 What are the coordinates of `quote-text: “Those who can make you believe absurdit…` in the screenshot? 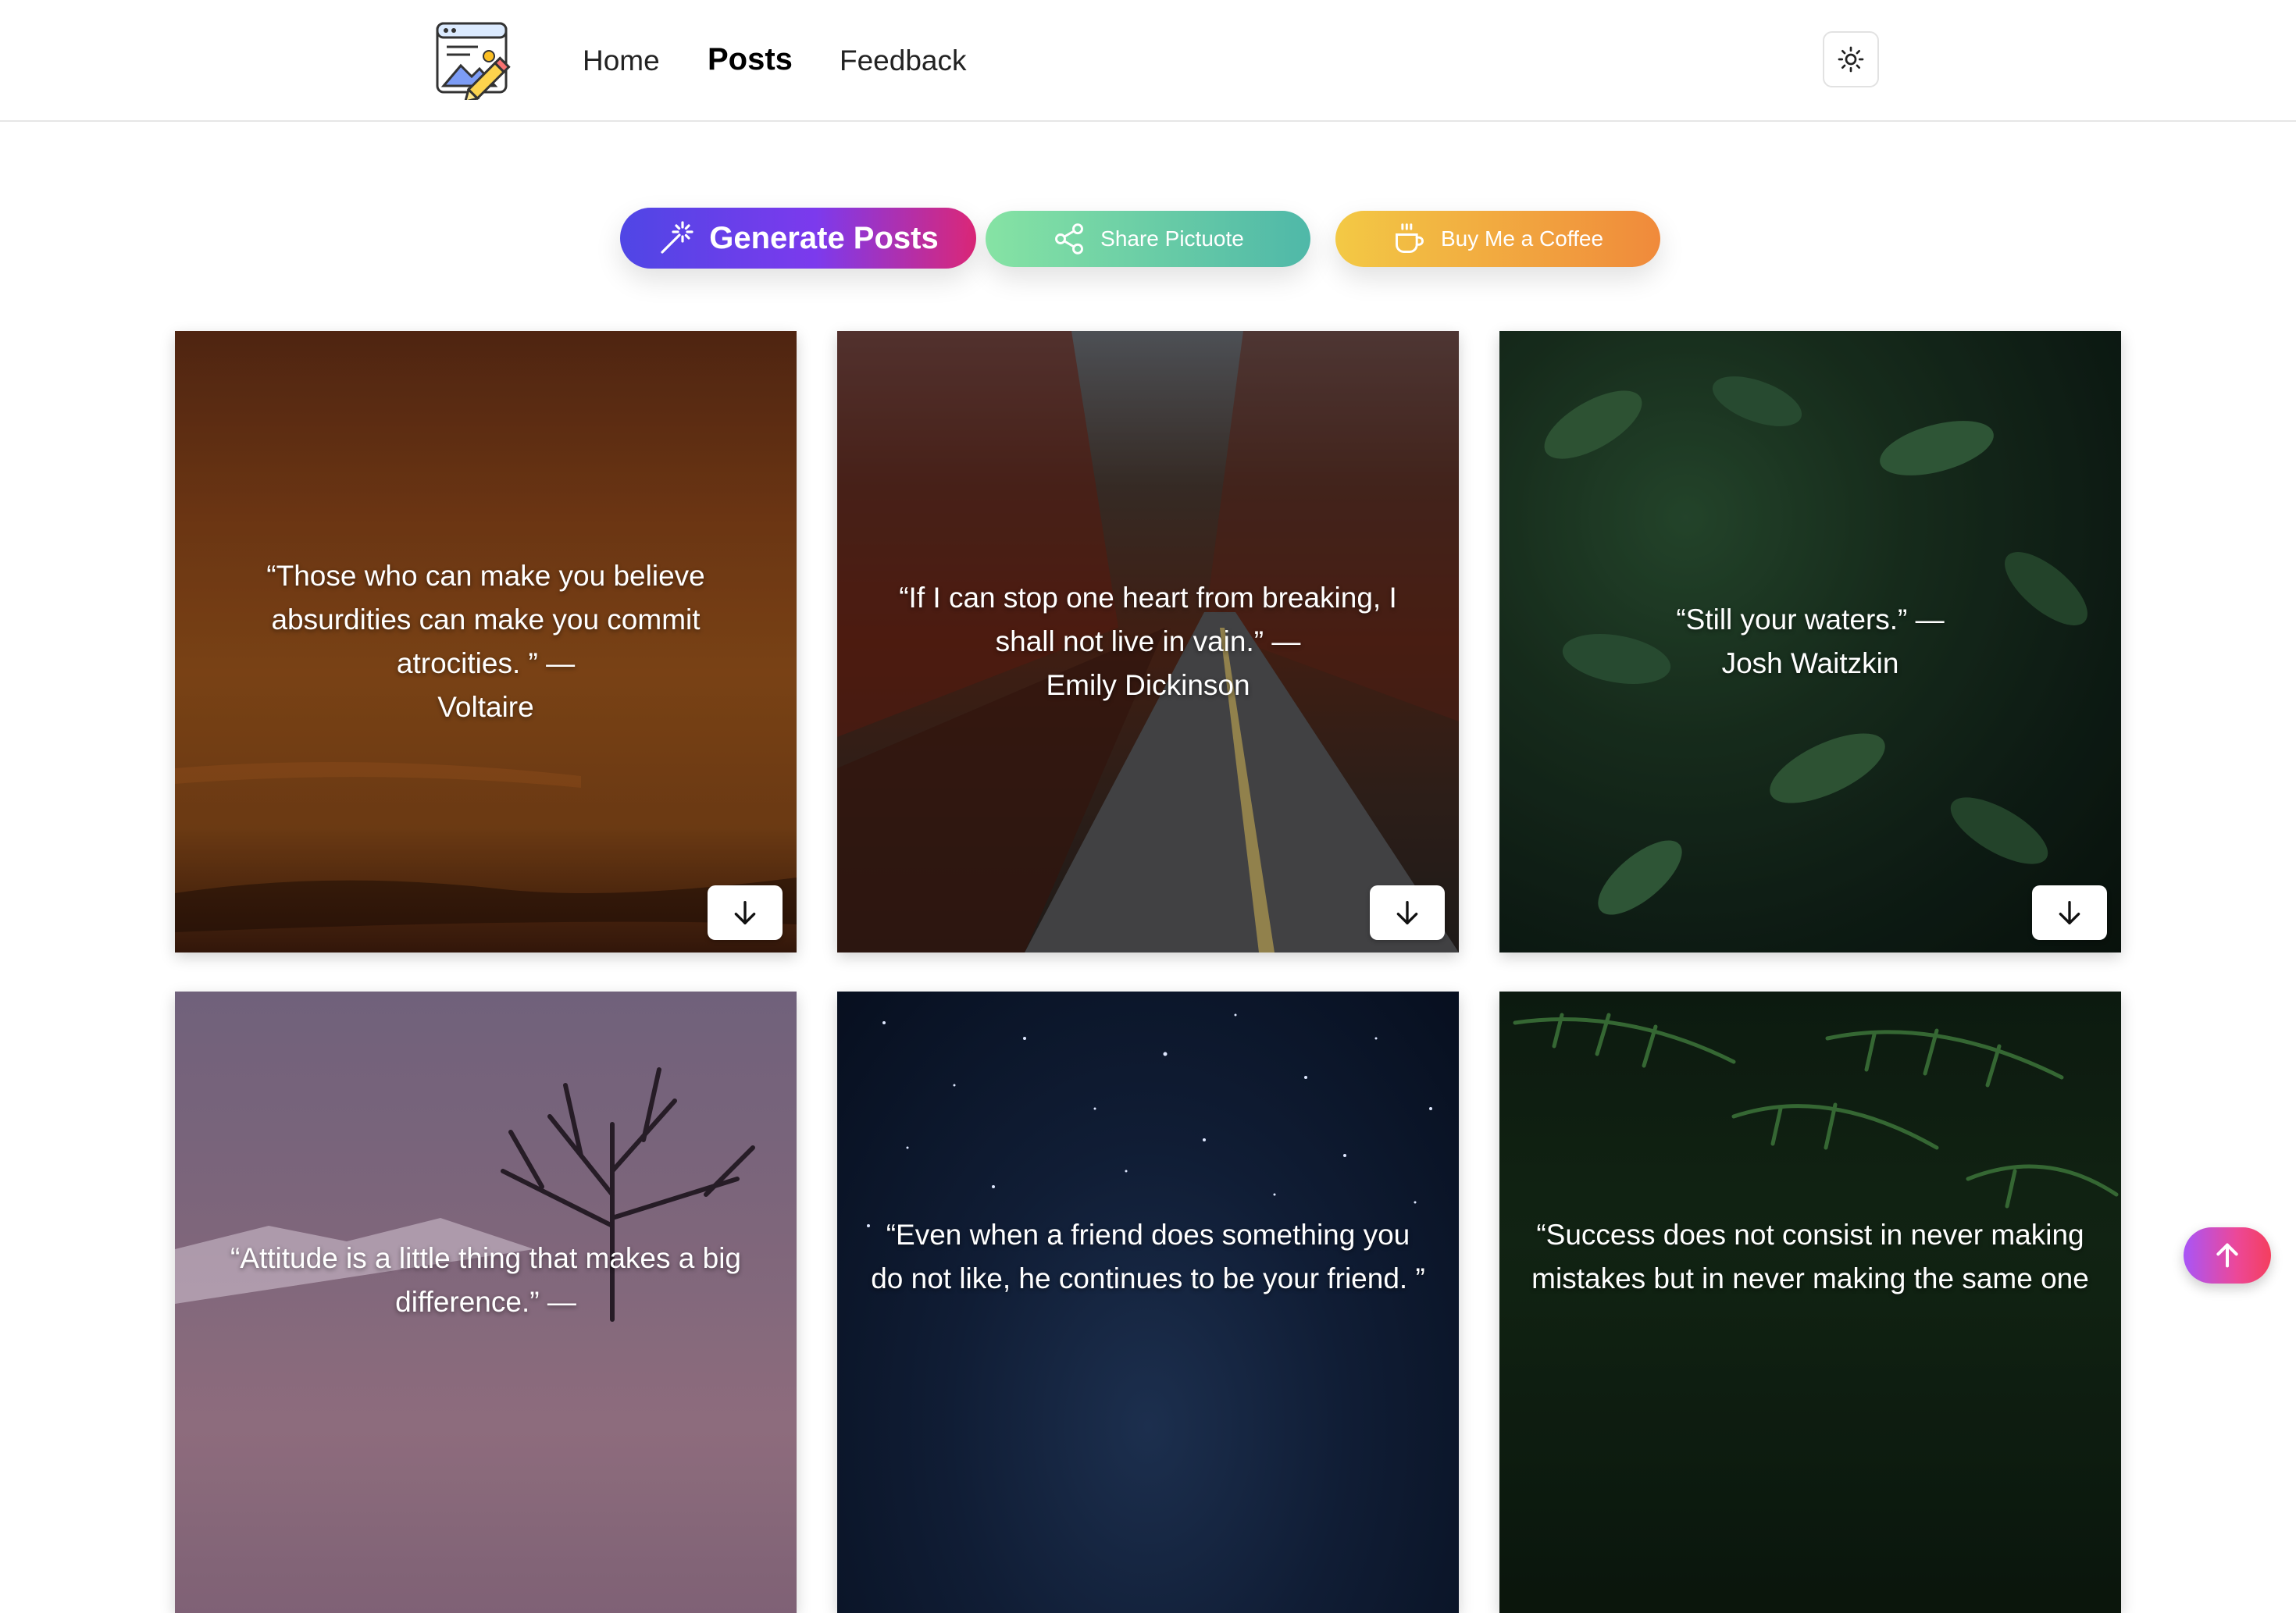 It's located at (486, 641).